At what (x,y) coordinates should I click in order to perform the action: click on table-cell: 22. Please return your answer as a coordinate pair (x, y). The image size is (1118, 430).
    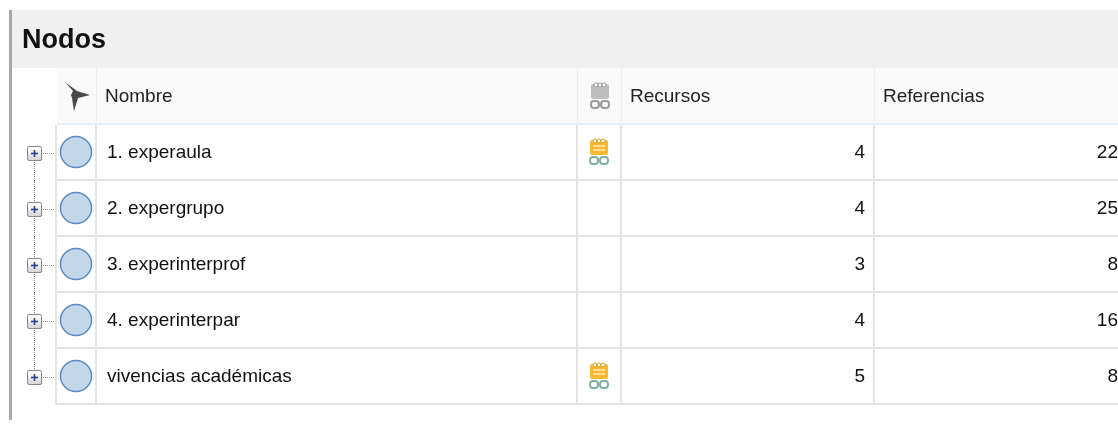
    Looking at the image, I should click on (996, 153).